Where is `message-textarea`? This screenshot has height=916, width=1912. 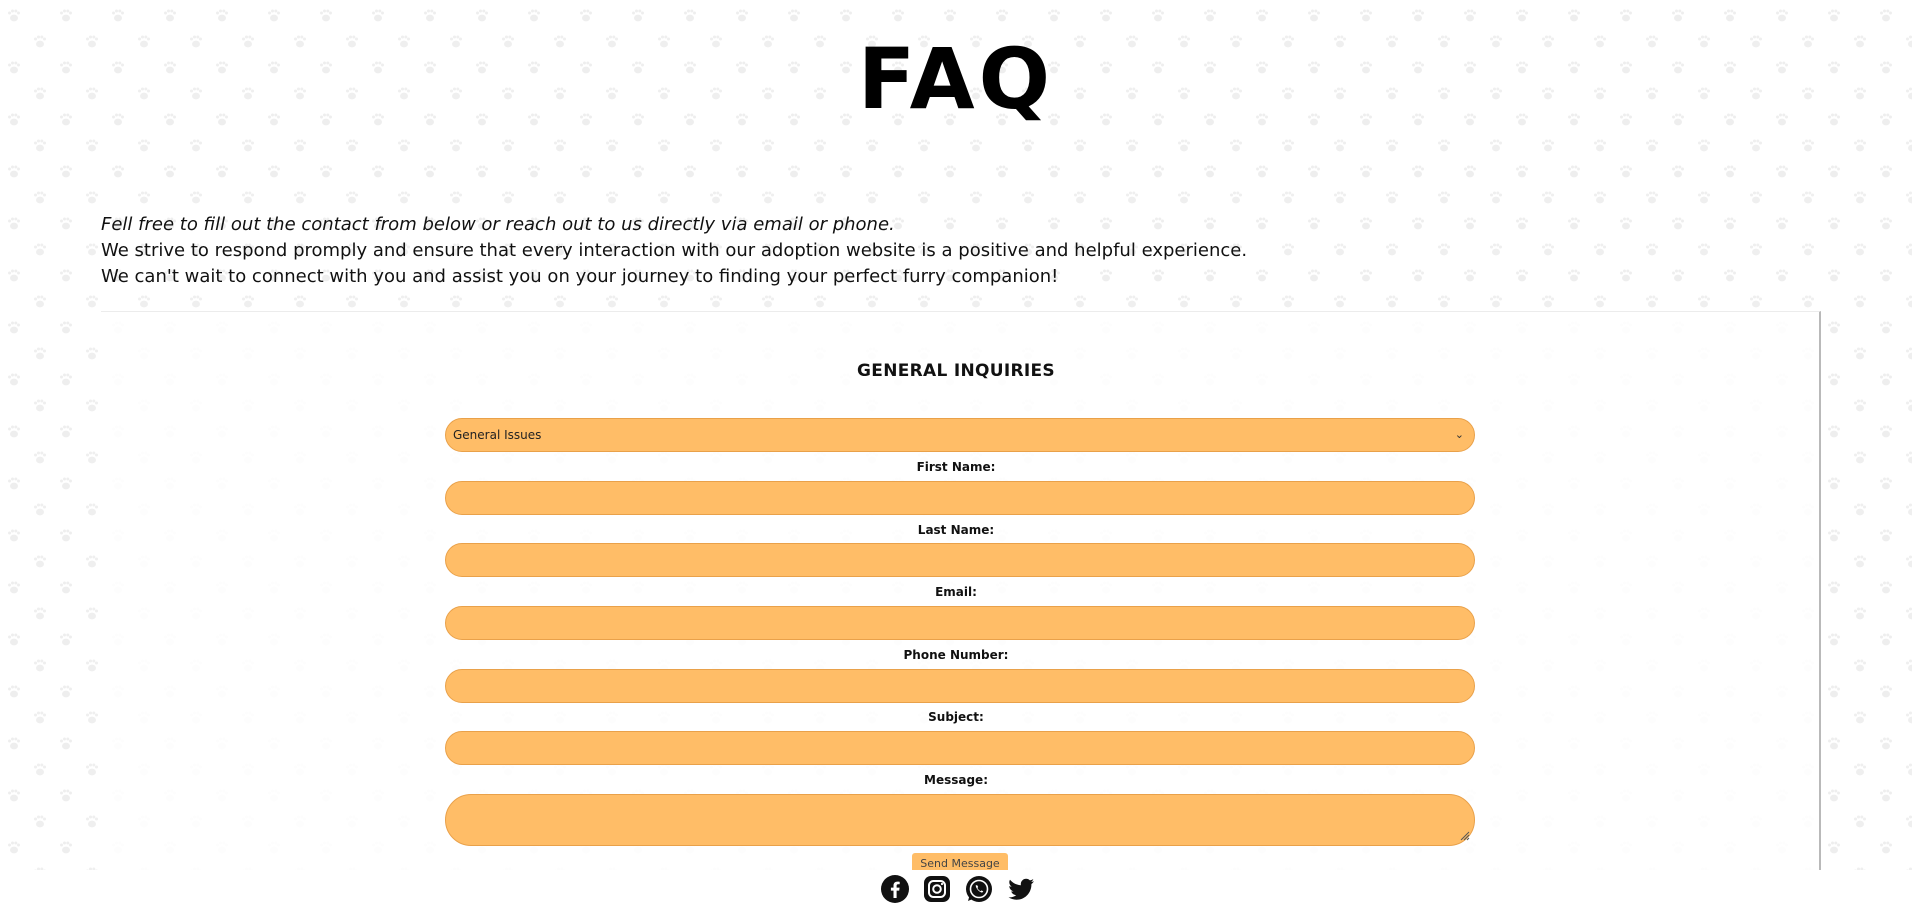 message-textarea is located at coordinates (960, 820).